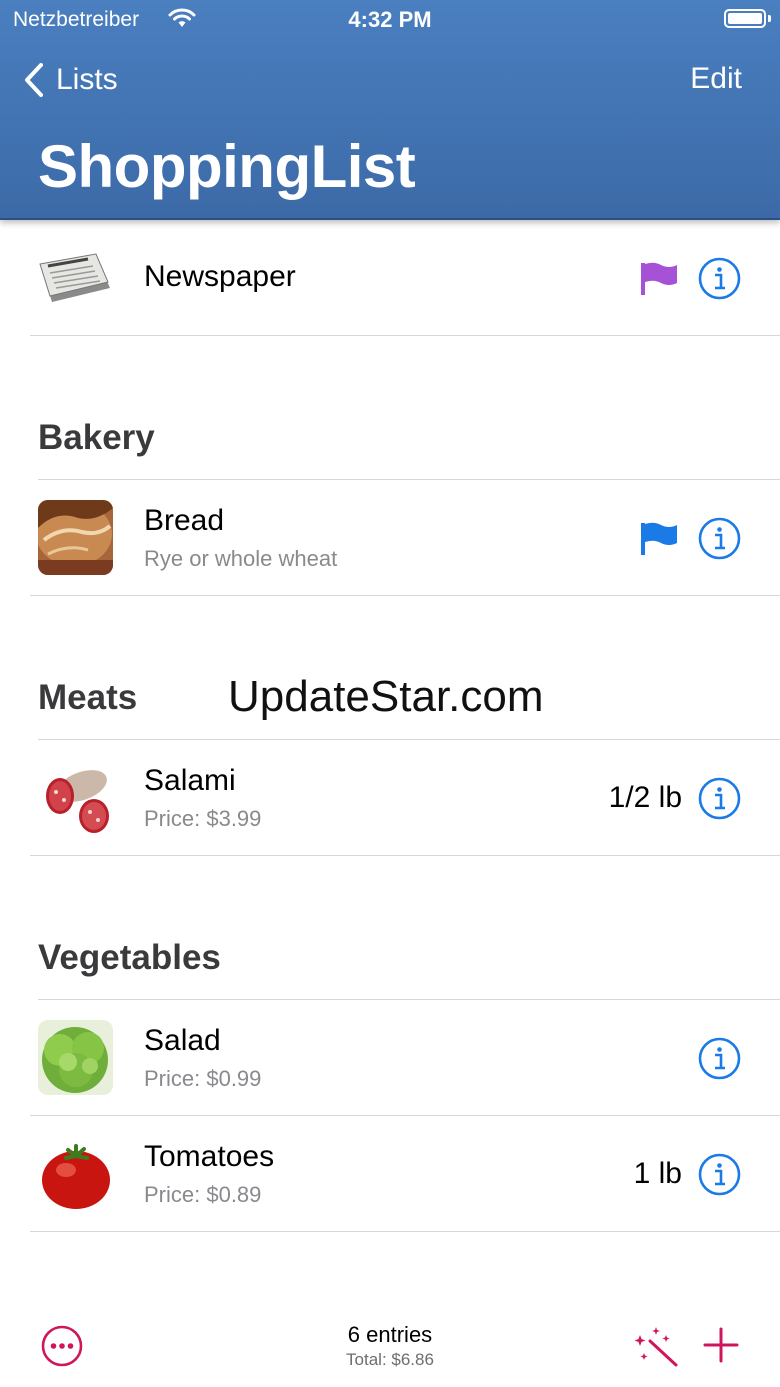 The image size is (780, 1387). Describe the element at coordinates (745, 18) in the screenshot. I see `battery-icon` at that location.